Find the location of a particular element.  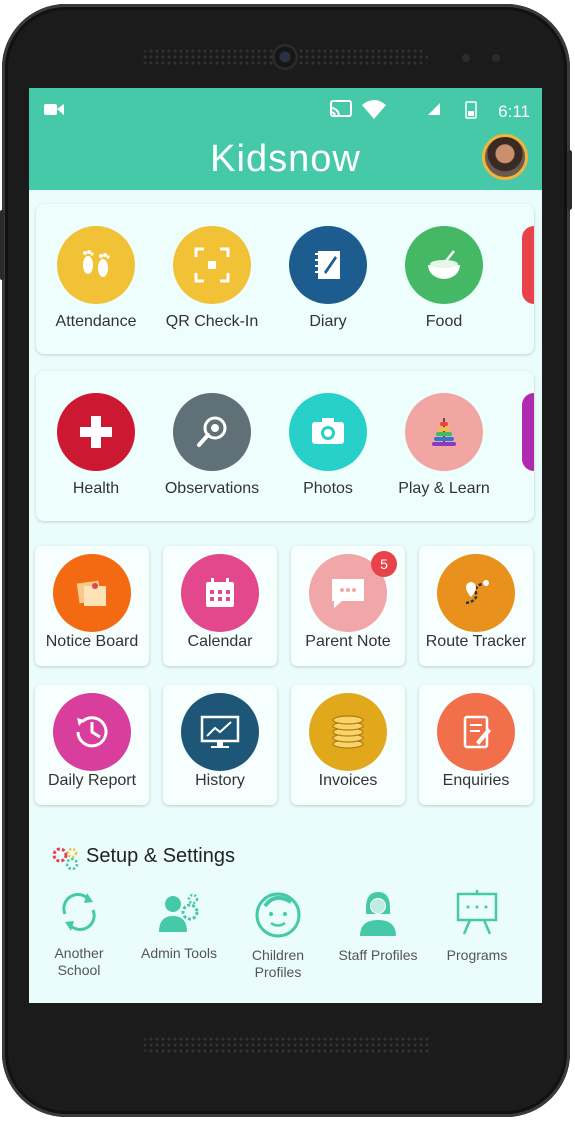

setup-label: Admin Tools is located at coordinates (178, 953).